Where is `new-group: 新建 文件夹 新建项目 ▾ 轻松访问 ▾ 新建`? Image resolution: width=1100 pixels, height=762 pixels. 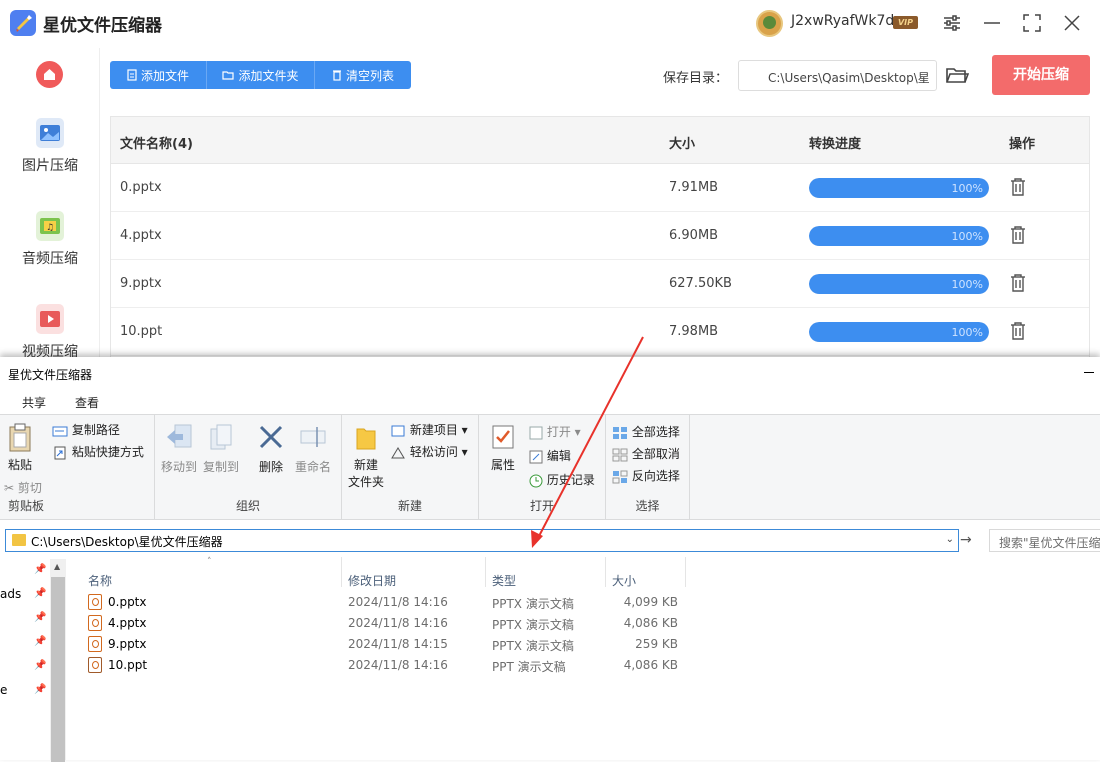 new-group: 新建 文件夹 新建项目 ▾ 轻松访问 ▾ 新建 is located at coordinates (410, 467).